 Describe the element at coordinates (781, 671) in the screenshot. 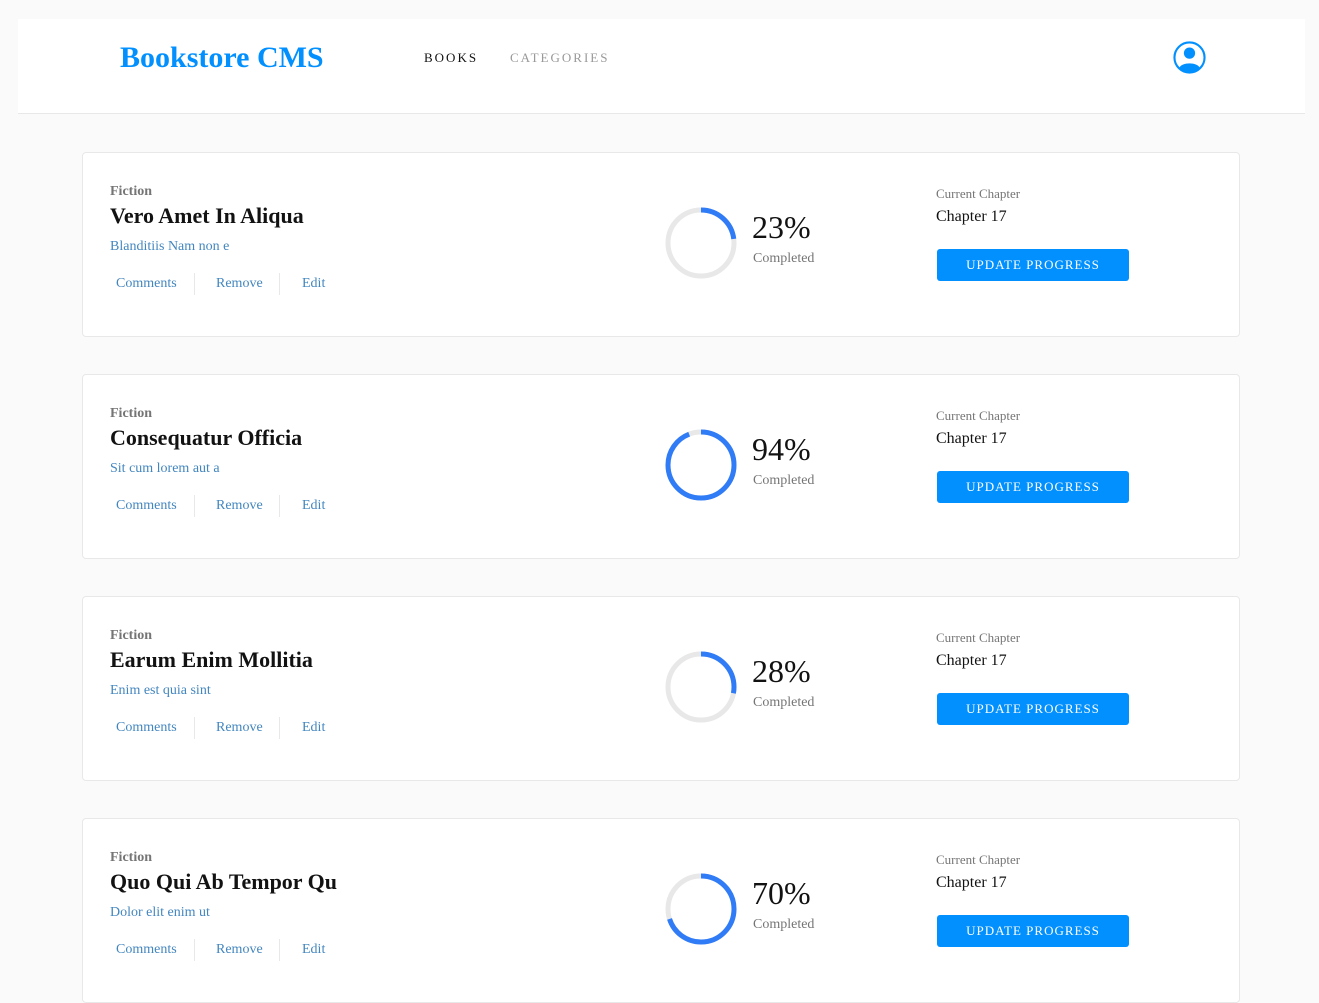

I see `progress-percent: 28%` at that location.